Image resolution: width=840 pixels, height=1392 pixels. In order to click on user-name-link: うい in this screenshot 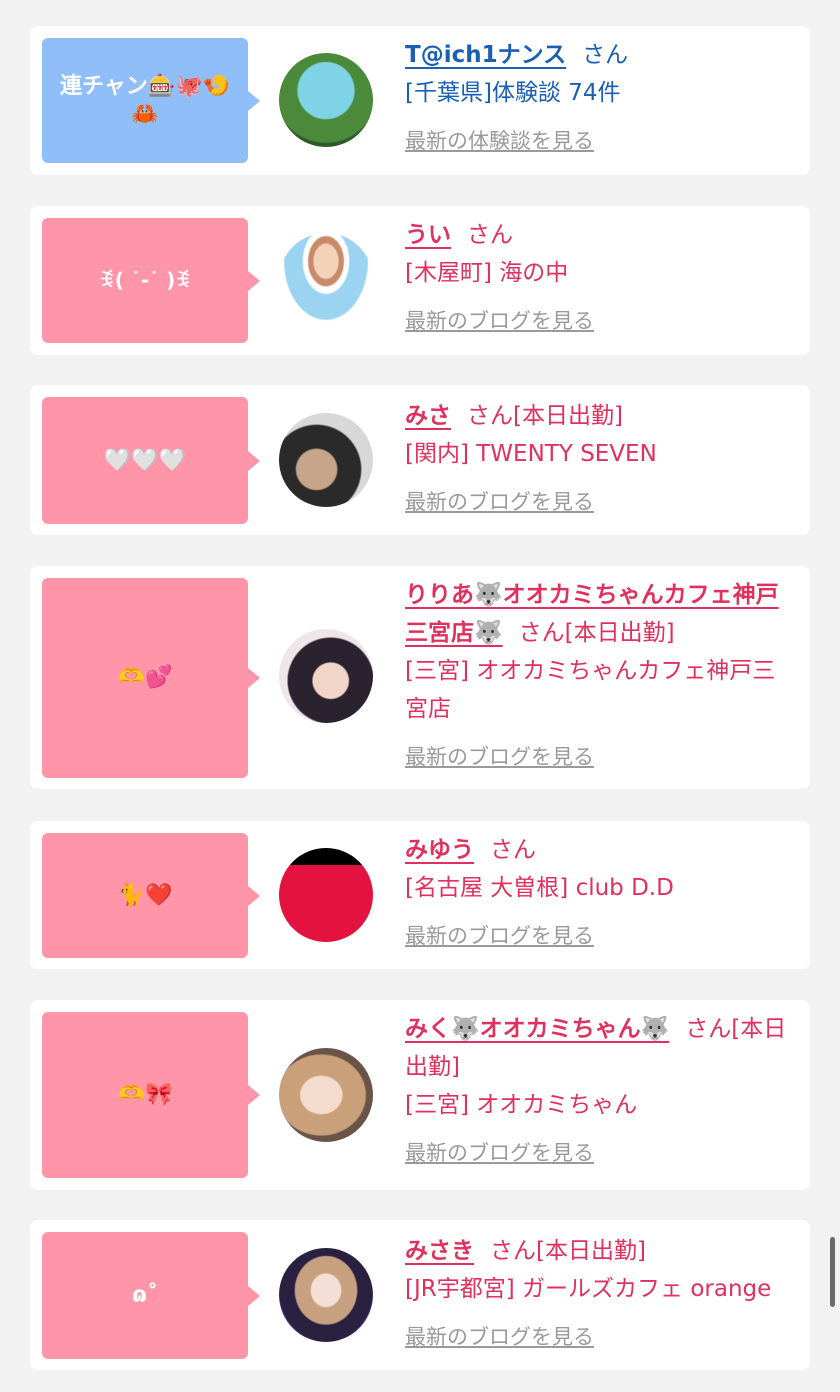, I will do `click(428, 235)`.